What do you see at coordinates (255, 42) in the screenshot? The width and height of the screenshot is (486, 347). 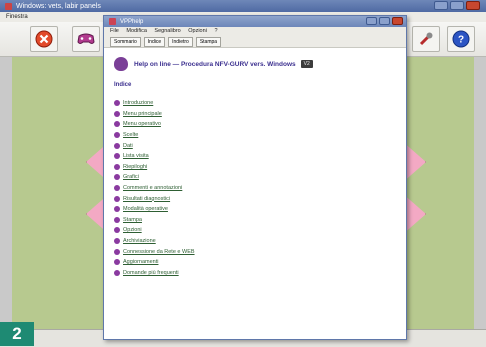 I see `help-toolbar: Sommario Indice Indietro Stampa` at bounding box center [255, 42].